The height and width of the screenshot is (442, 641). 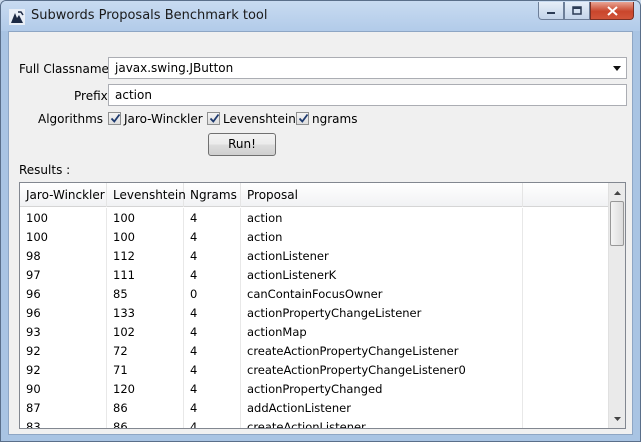 I want to click on levenshtein-cell: 102, so click(x=145, y=331).